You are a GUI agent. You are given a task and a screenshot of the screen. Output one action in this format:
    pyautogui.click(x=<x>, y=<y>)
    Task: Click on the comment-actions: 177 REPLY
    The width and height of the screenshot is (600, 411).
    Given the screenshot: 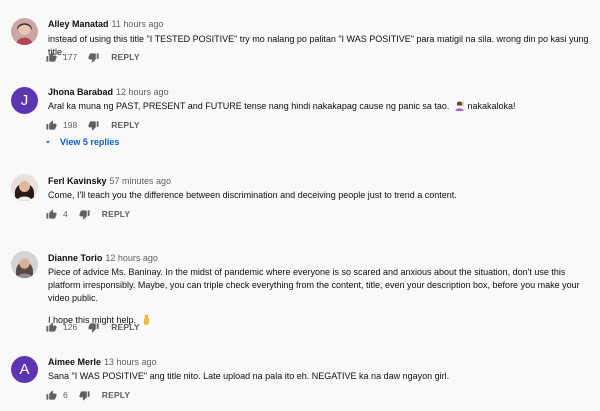 What is the action you would take?
    pyautogui.click(x=93, y=57)
    